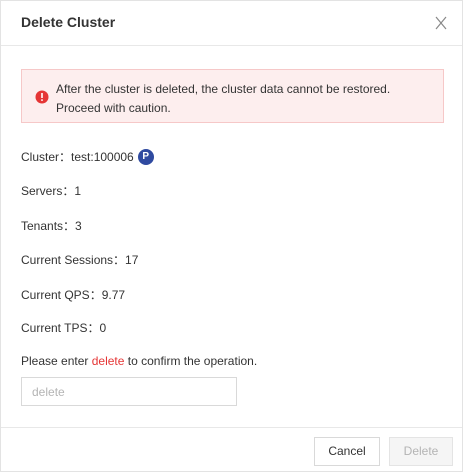  What do you see at coordinates (48, 226) in the screenshot?
I see `tenants-label: Tenants：` at bounding box center [48, 226].